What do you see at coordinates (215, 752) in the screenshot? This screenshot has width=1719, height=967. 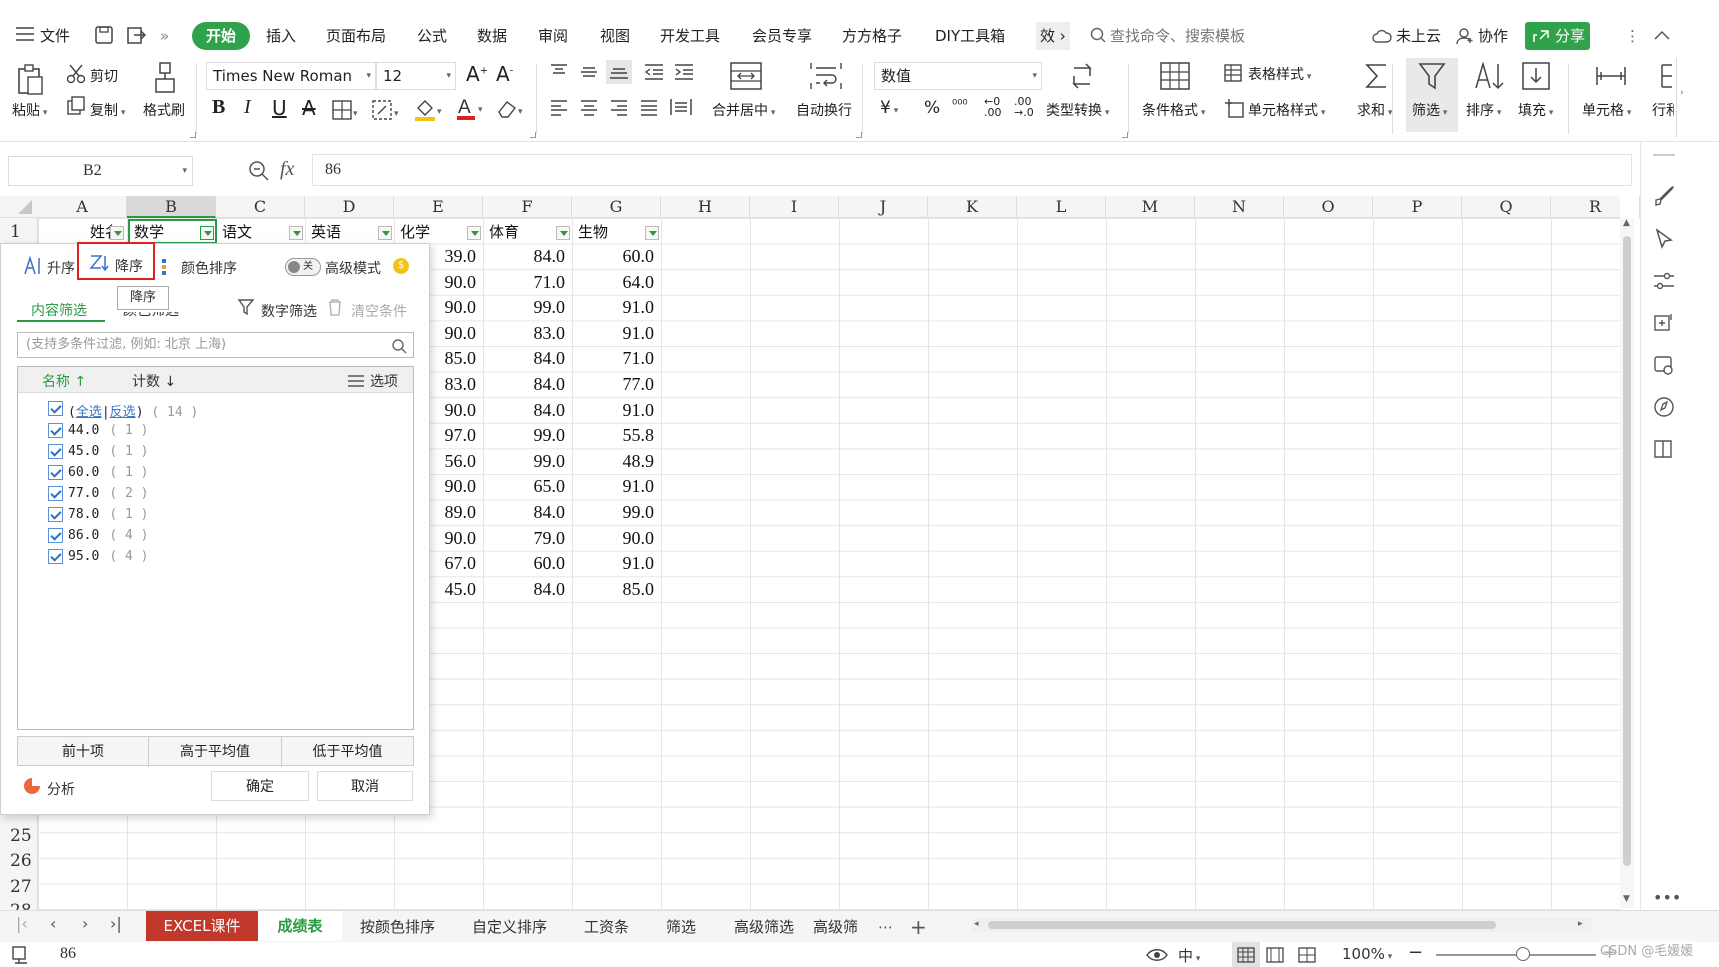 I see `above-average-button: 高于平均值` at bounding box center [215, 752].